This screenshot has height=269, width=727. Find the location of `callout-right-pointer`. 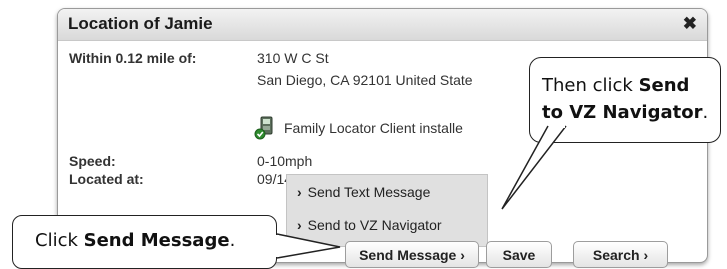

callout-right-pointer is located at coordinates (534, 167).